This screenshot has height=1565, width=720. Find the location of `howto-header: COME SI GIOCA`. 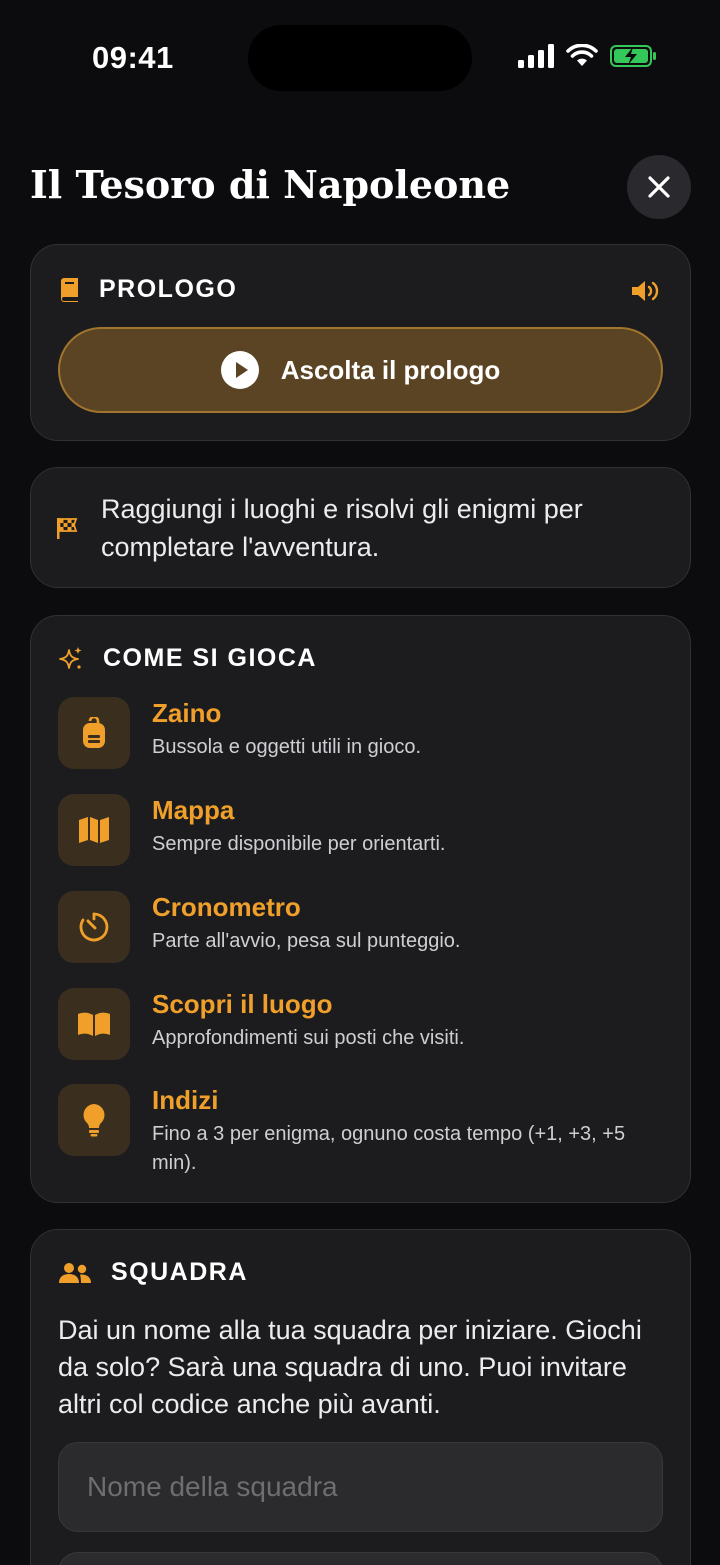

howto-header: COME SI GIOCA is located at coordinates (188, 658).